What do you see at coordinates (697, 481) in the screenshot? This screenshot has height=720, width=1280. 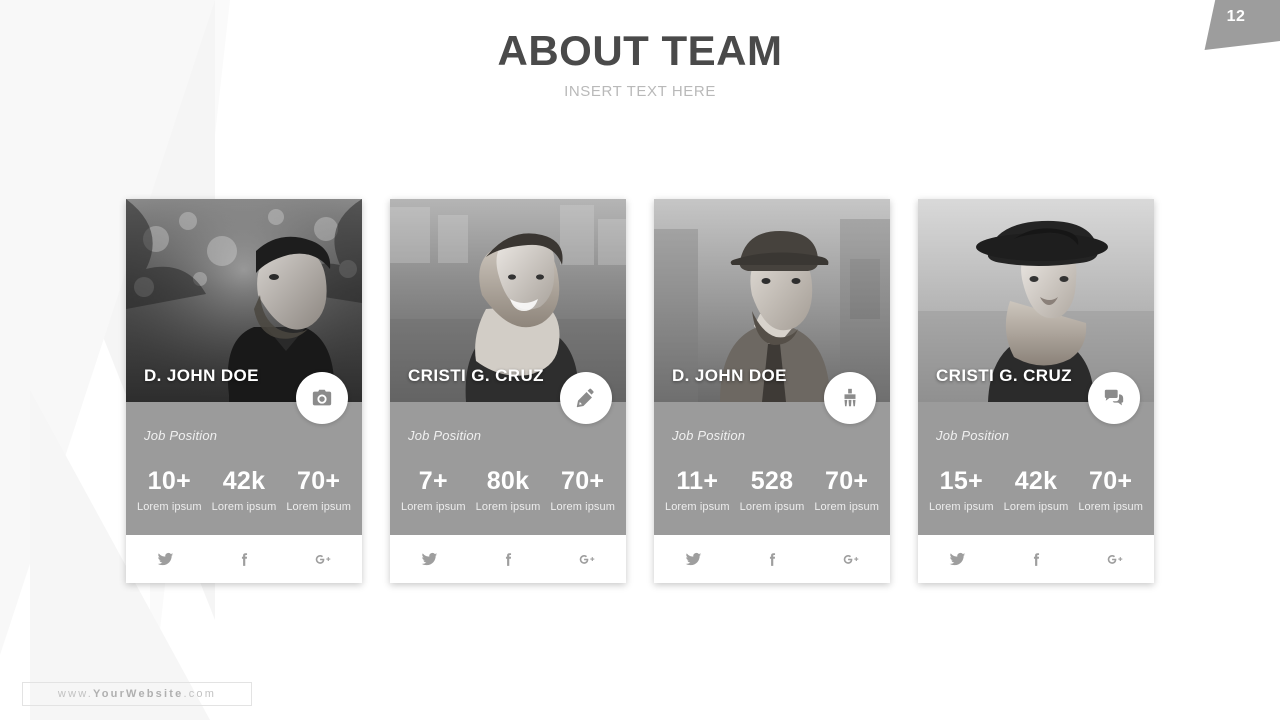 I see `stat-value: 11+` at bounding box center [697, 481].